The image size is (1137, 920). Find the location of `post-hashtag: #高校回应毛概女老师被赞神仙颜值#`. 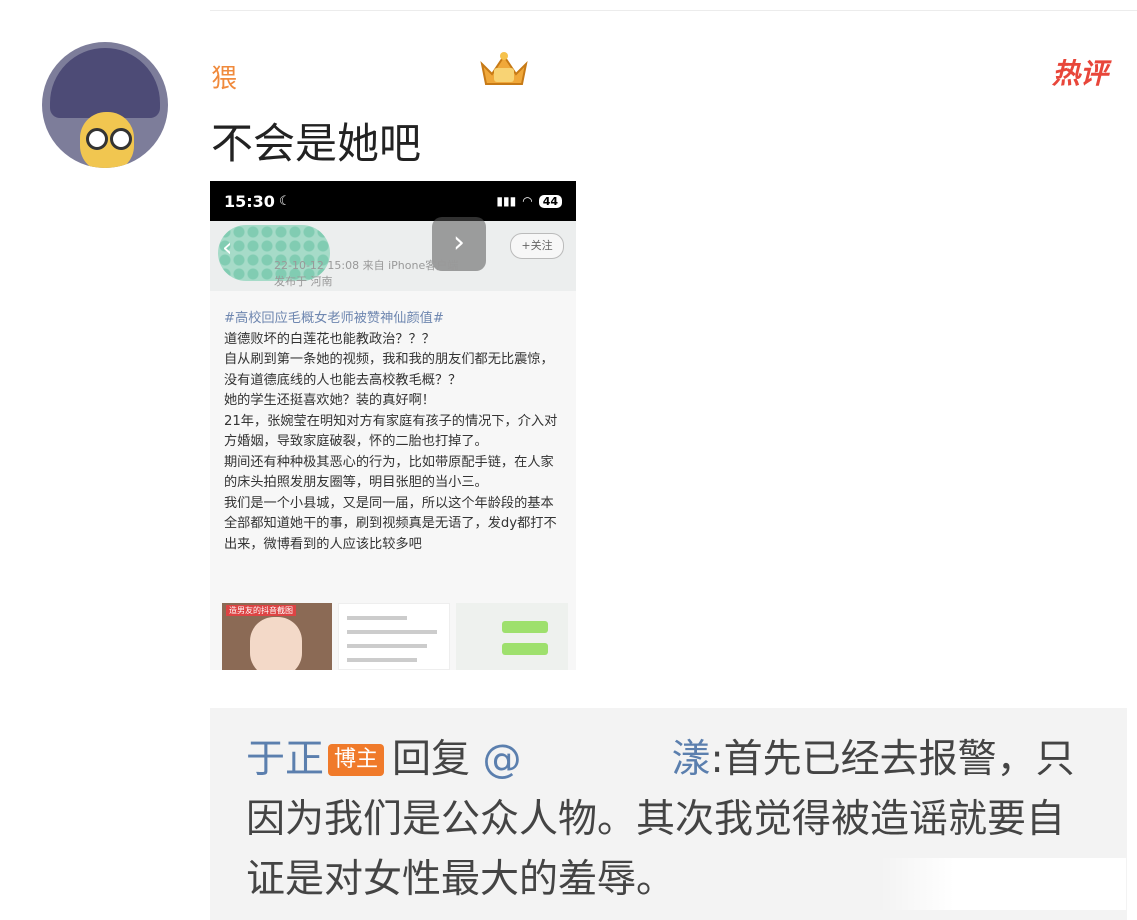

post-hashtag: #高校回应毛概女老师被赞神仙颜值# is located at coordinates (334, 318).